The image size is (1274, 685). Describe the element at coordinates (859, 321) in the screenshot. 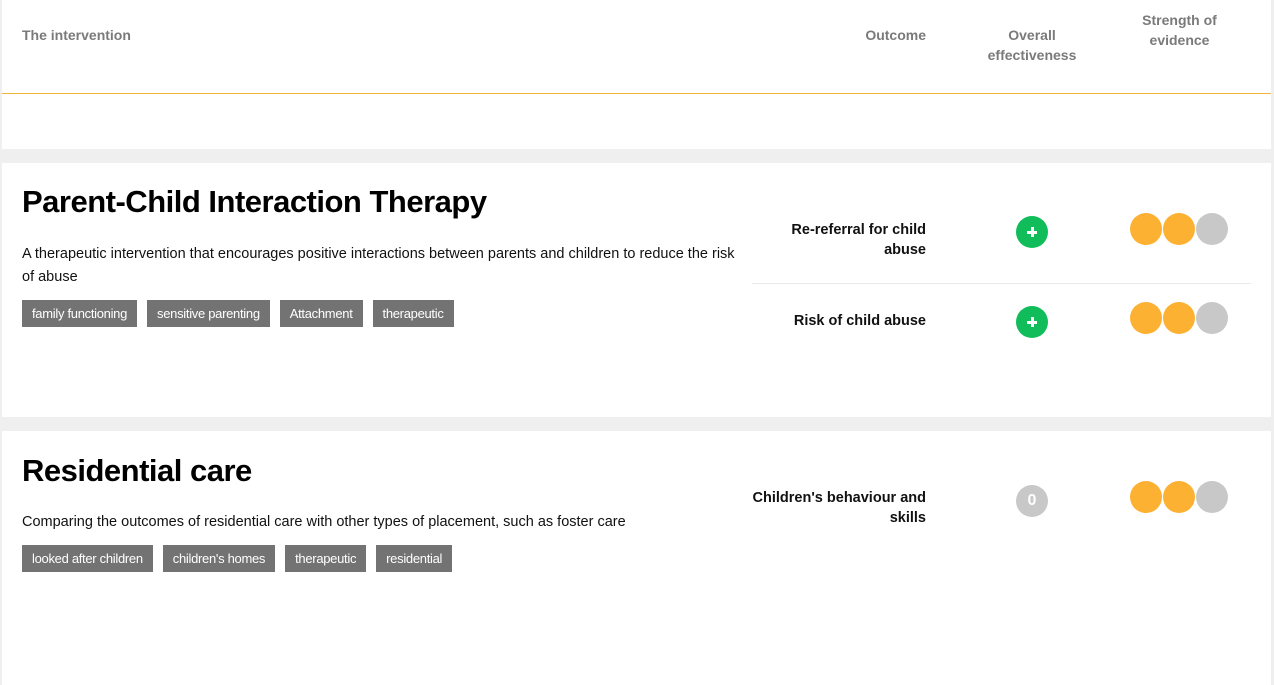

I see `outcome-label: Risk of child abuse` at that location.